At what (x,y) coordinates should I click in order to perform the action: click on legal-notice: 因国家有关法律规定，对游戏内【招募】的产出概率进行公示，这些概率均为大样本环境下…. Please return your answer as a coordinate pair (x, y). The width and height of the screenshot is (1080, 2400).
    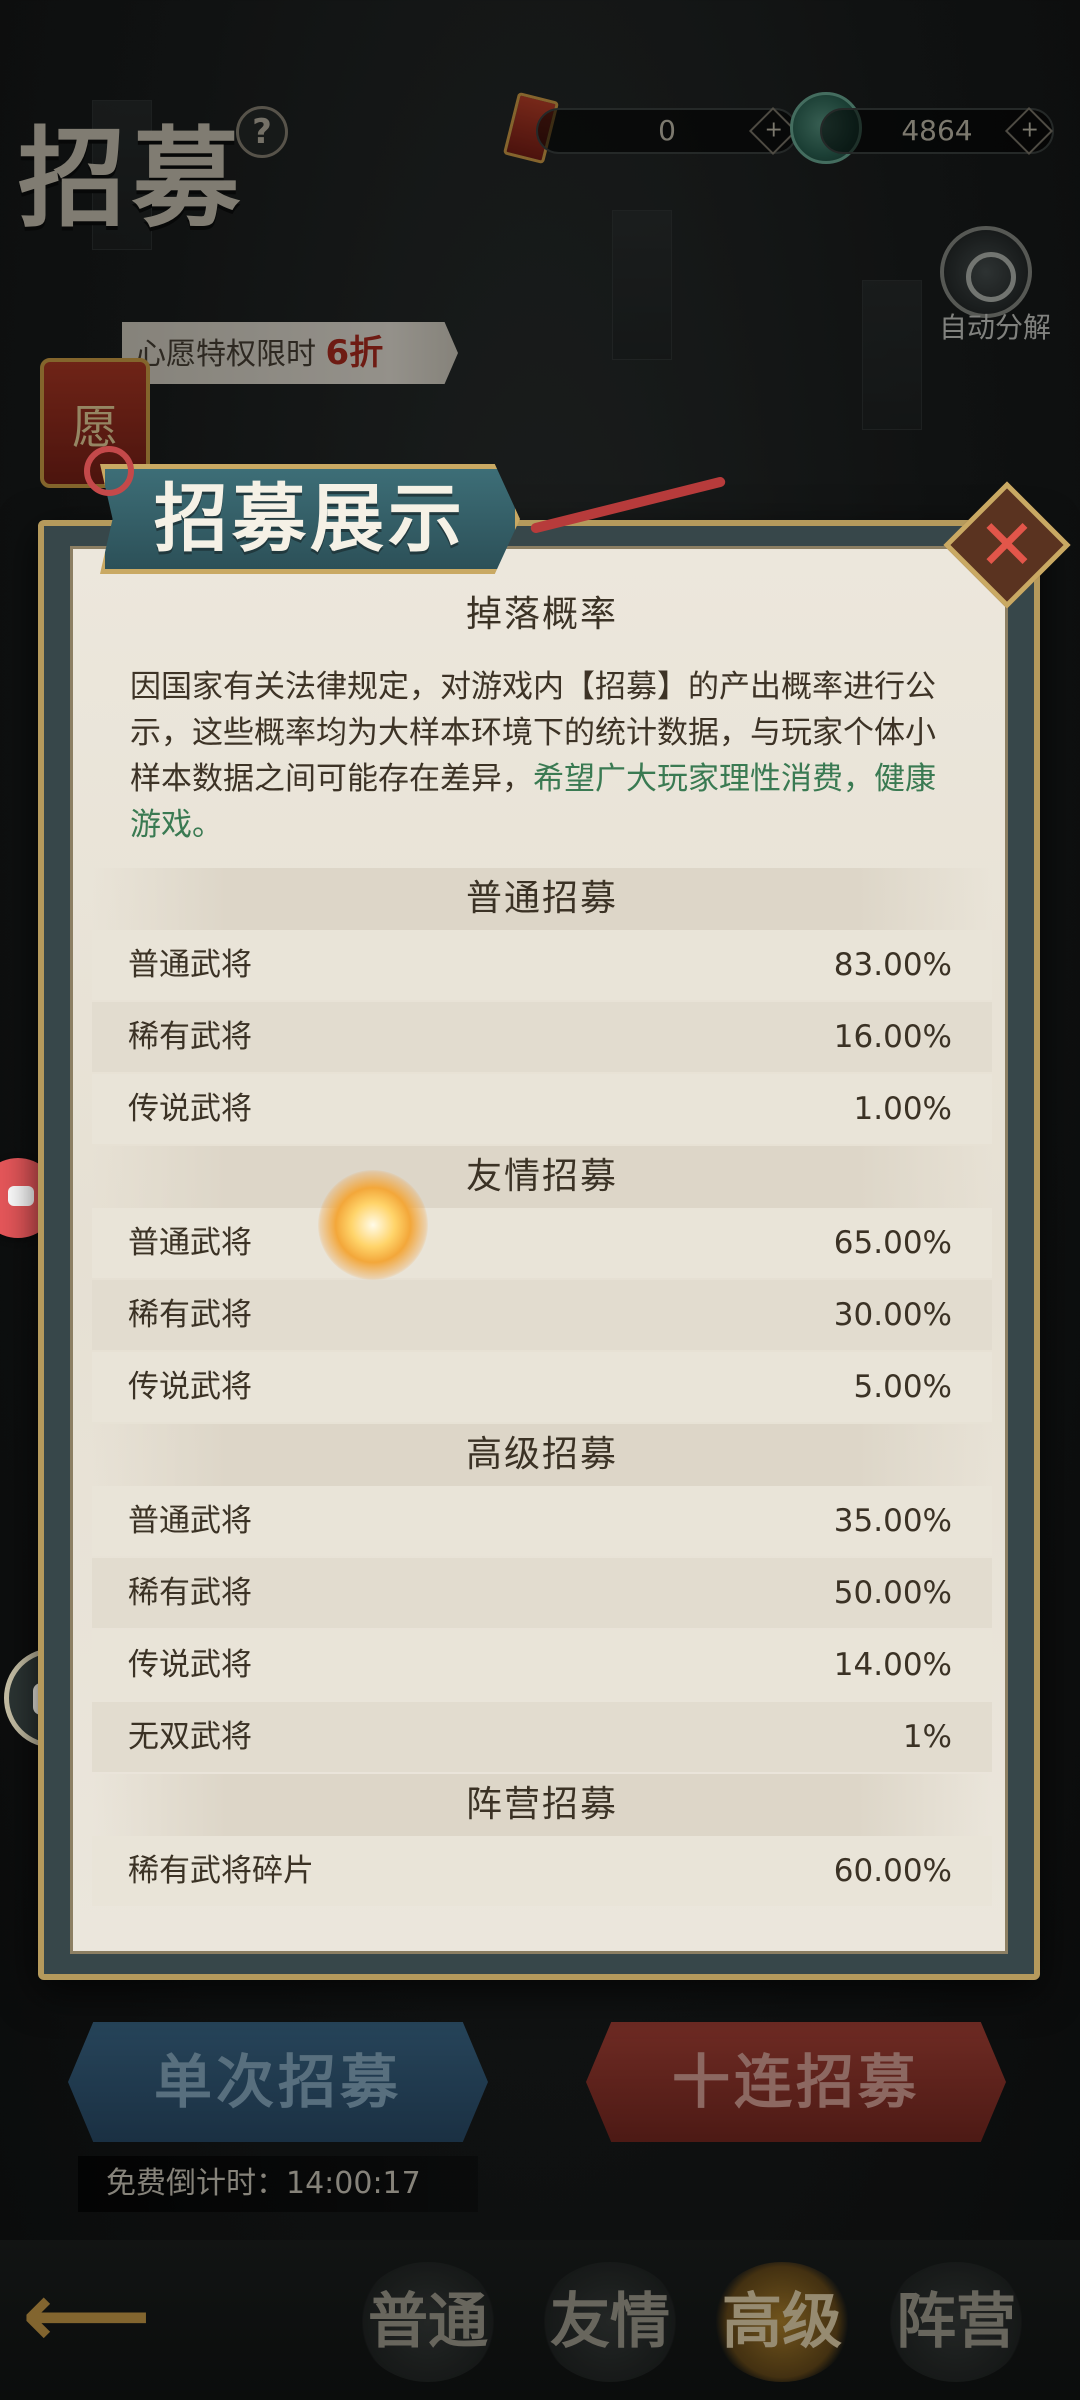
    Looking at the image, I should click on (542, 757).